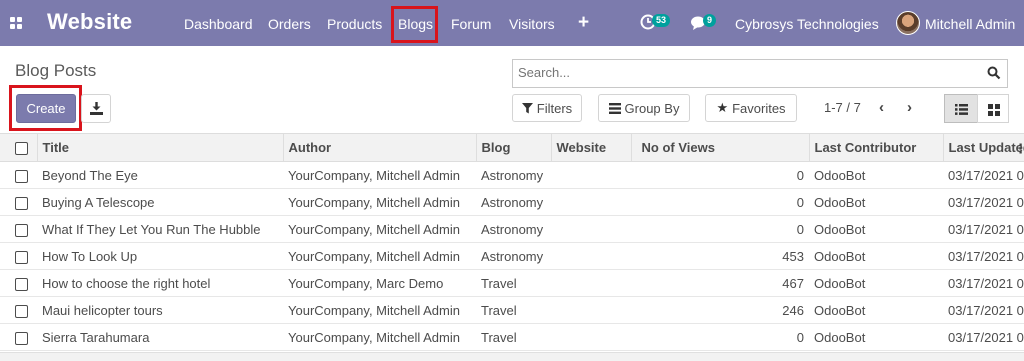 Image resolution: width=1024 pixels, height=361 pixels. I want to click on chevron-left-icon: ‹, so click(881, 107).